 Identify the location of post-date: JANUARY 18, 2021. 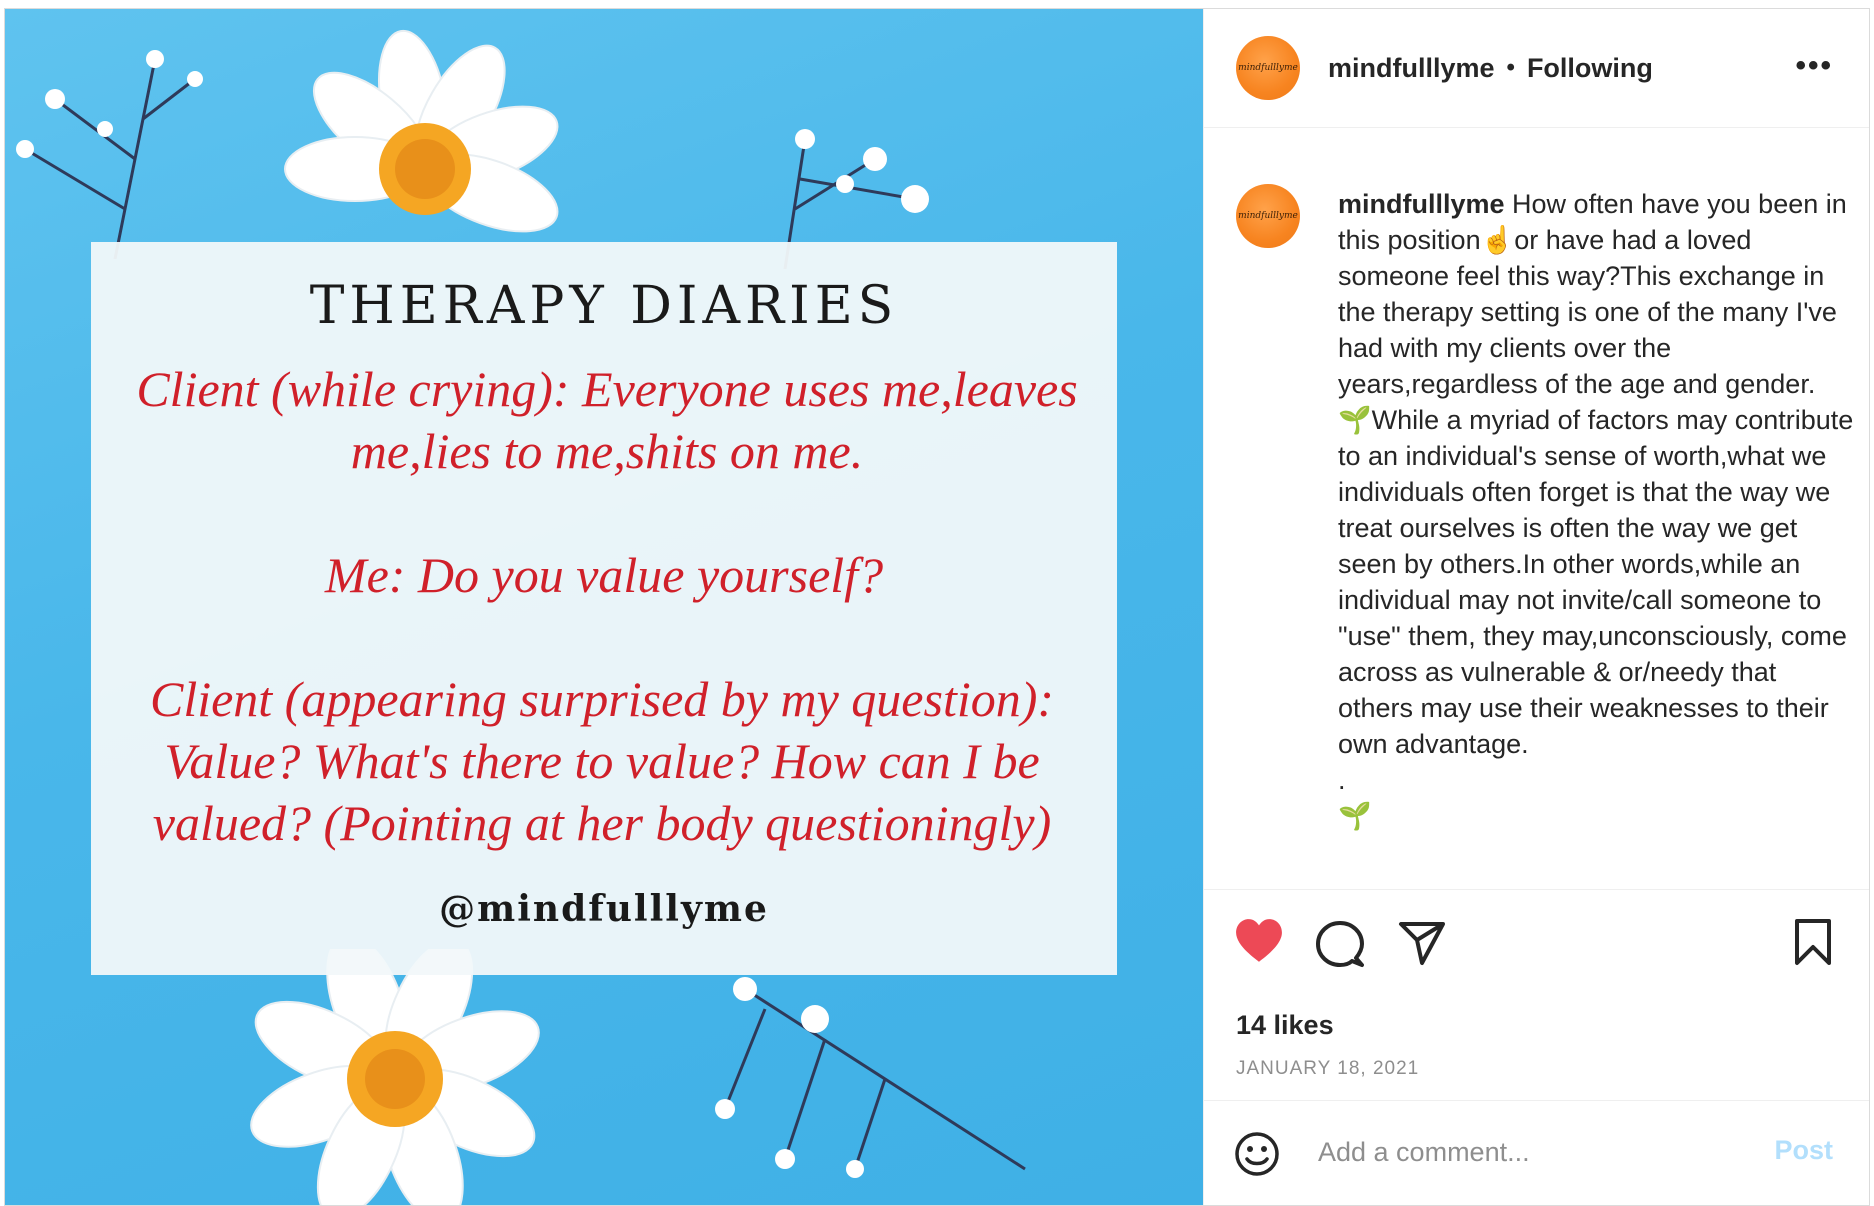
(1327, 1069).